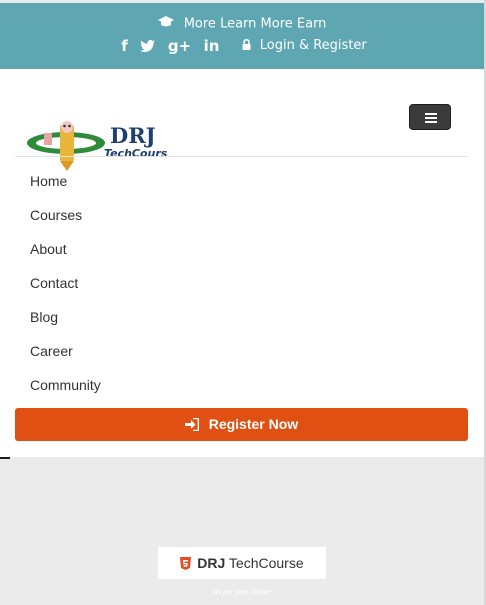  I want to click on facebook-icon: f, so click(124, 46).